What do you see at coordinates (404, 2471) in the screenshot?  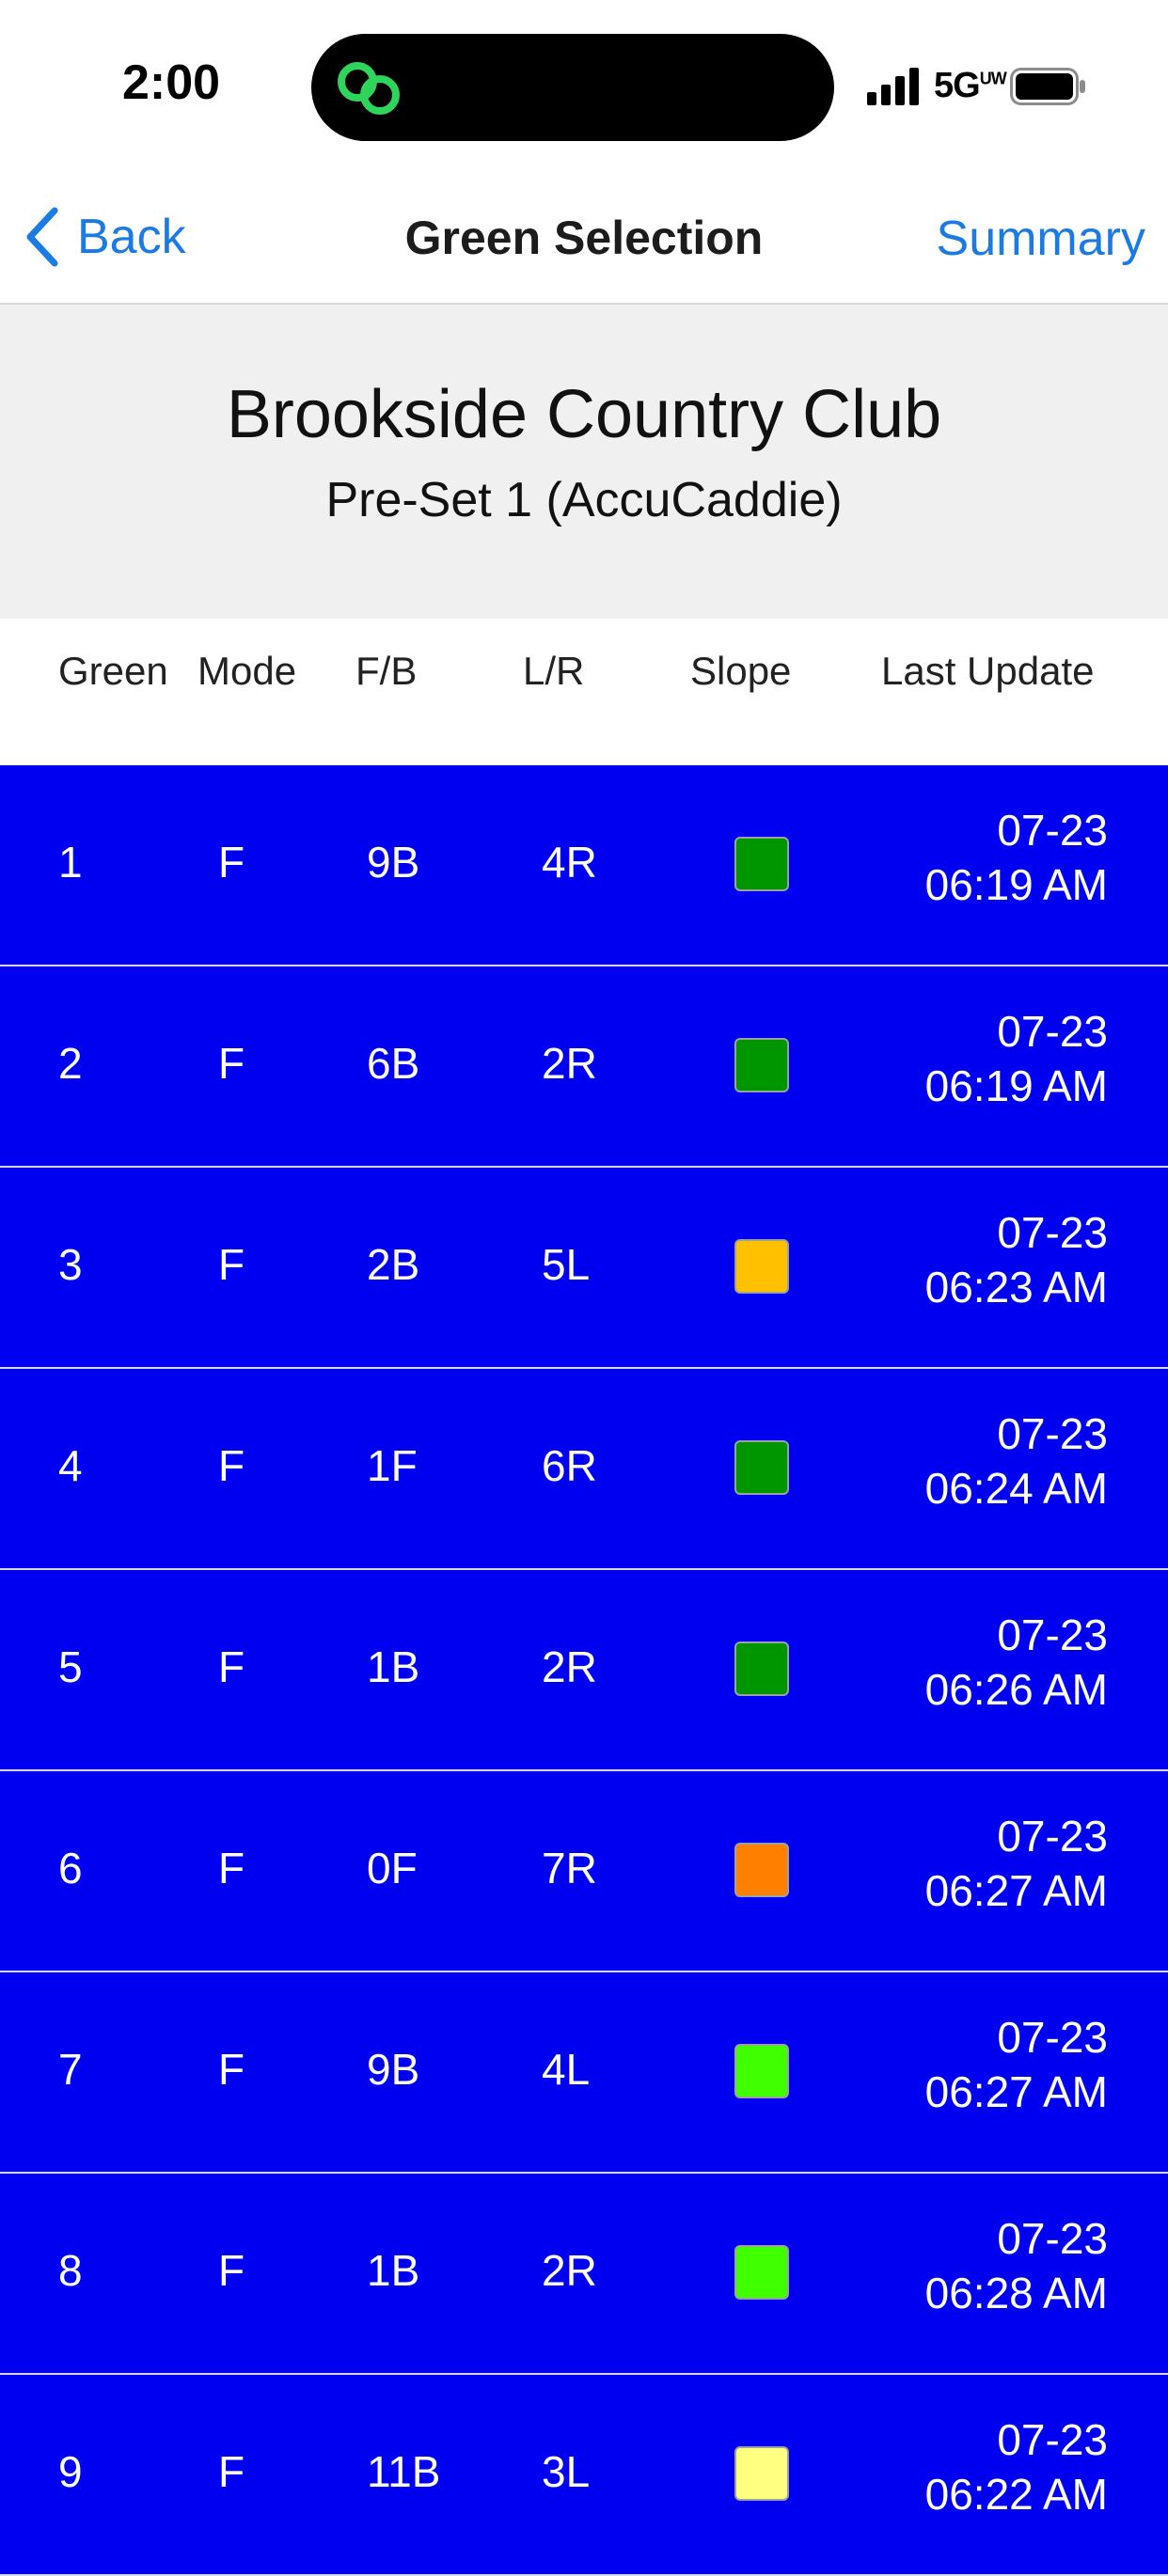 I see `front-back-value: 11B` at bounding box center [404, 2471].